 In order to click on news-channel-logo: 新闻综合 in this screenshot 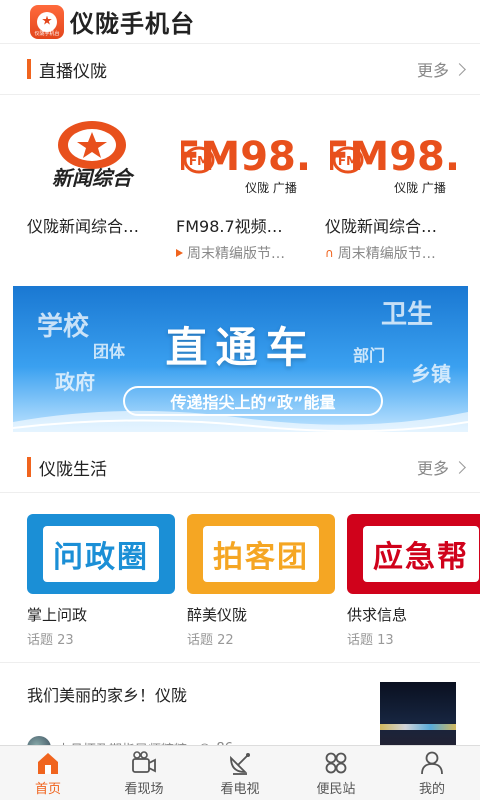, I will do `click(97, 155)`.